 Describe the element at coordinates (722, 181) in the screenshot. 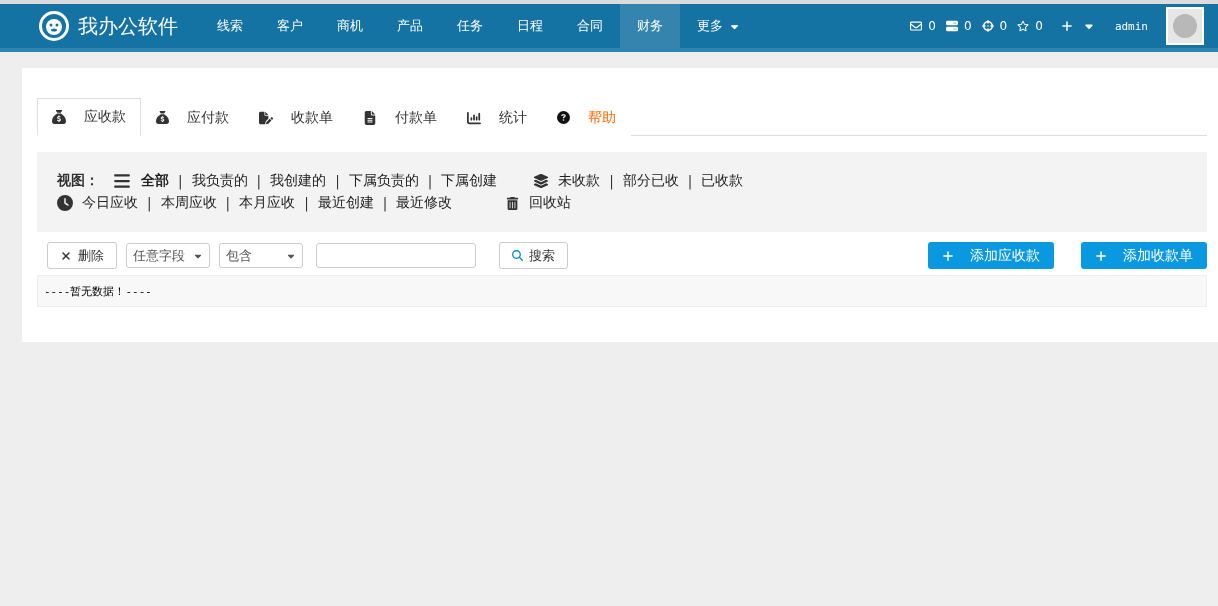

I see `view-filter-link: 已收款` at that location.